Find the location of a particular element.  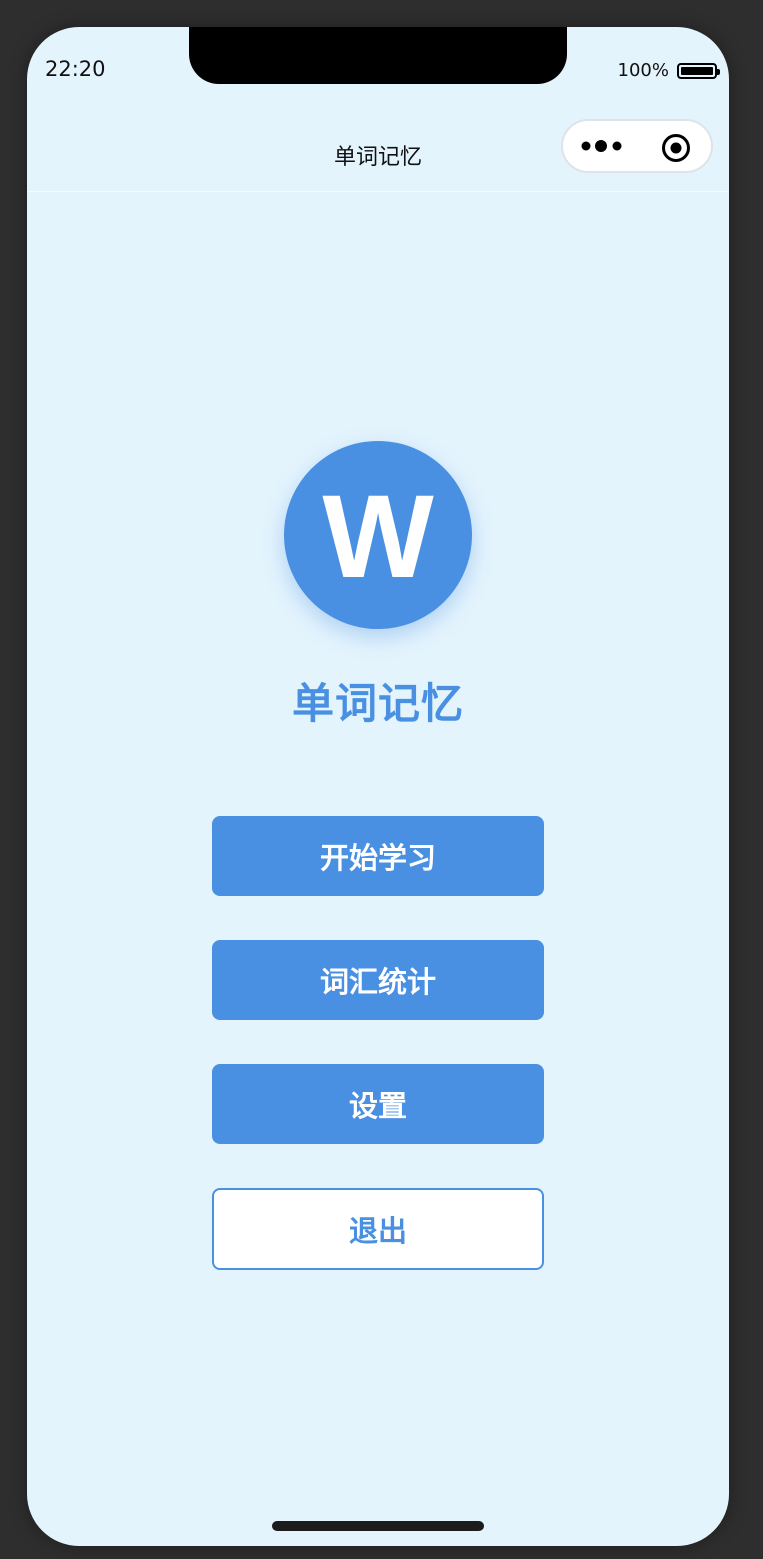

app-name-heading: 单词记忆 is located at coordinates (377, 703).